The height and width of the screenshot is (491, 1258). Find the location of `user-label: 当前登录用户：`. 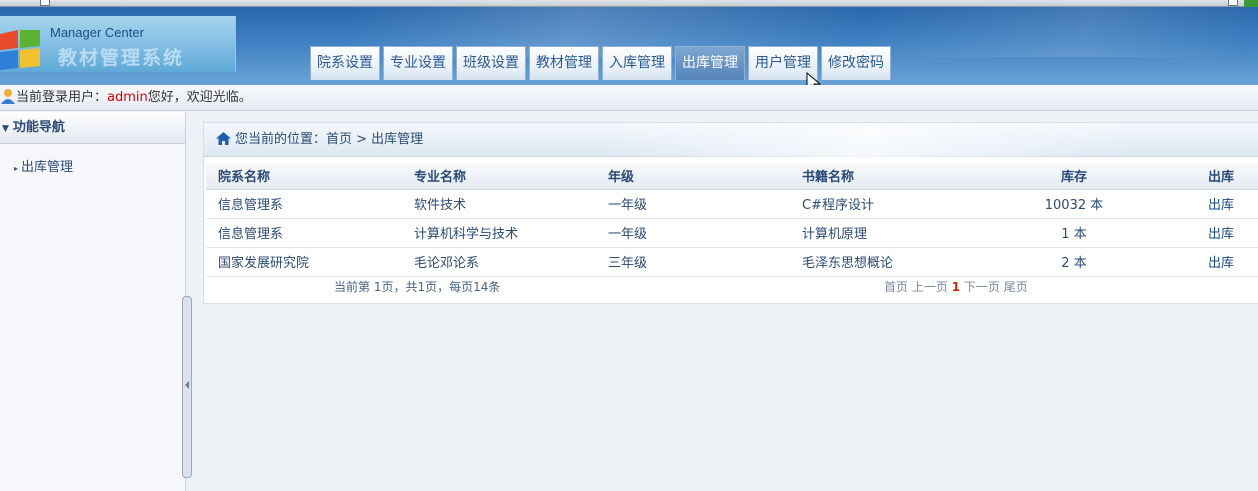

user-label: 当前登录用户： is located at coordinates (62, 97).